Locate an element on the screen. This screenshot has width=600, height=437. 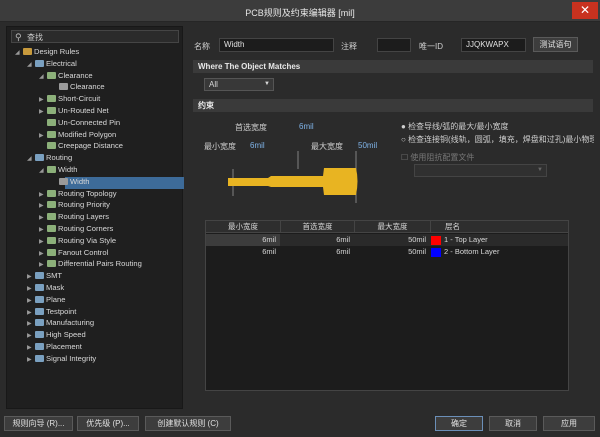
tree-item: ◢ Electrical is located at coordinates (52, 64).